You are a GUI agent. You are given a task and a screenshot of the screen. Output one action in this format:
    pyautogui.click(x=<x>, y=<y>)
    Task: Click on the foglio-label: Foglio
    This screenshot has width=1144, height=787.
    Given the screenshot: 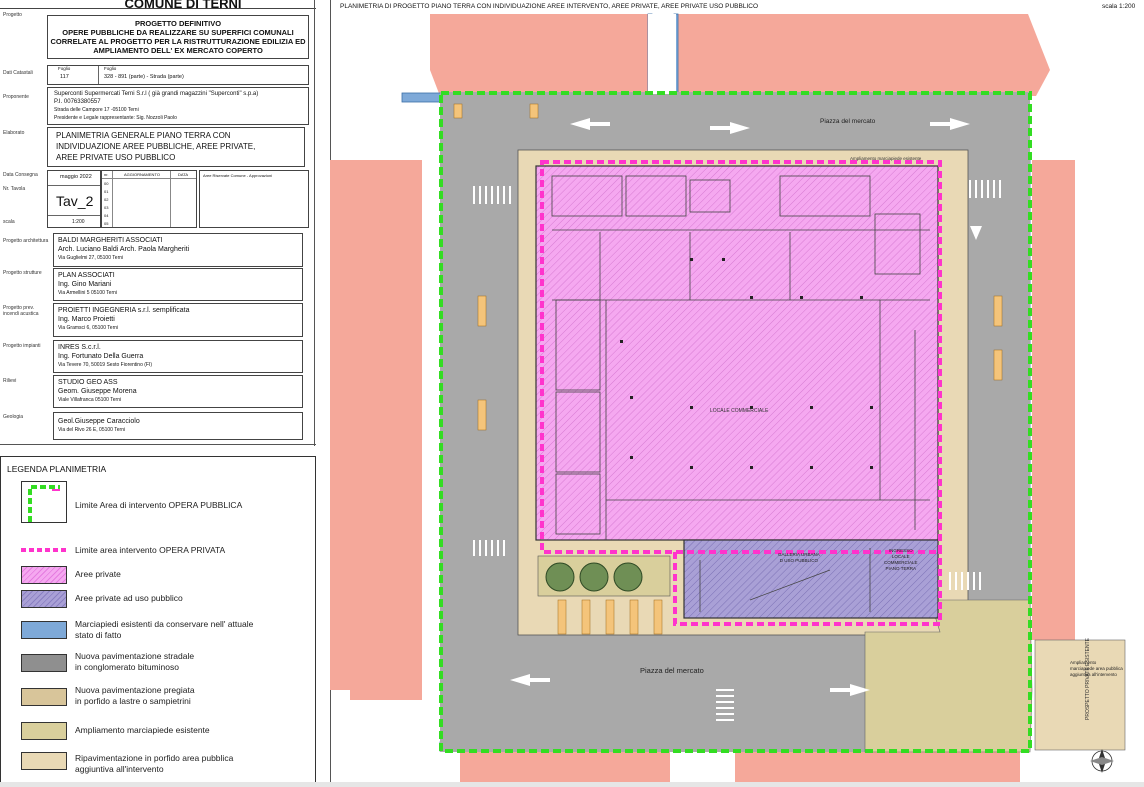 What is the action you would take?
    pyautogui.click(x=64, y=68)
    